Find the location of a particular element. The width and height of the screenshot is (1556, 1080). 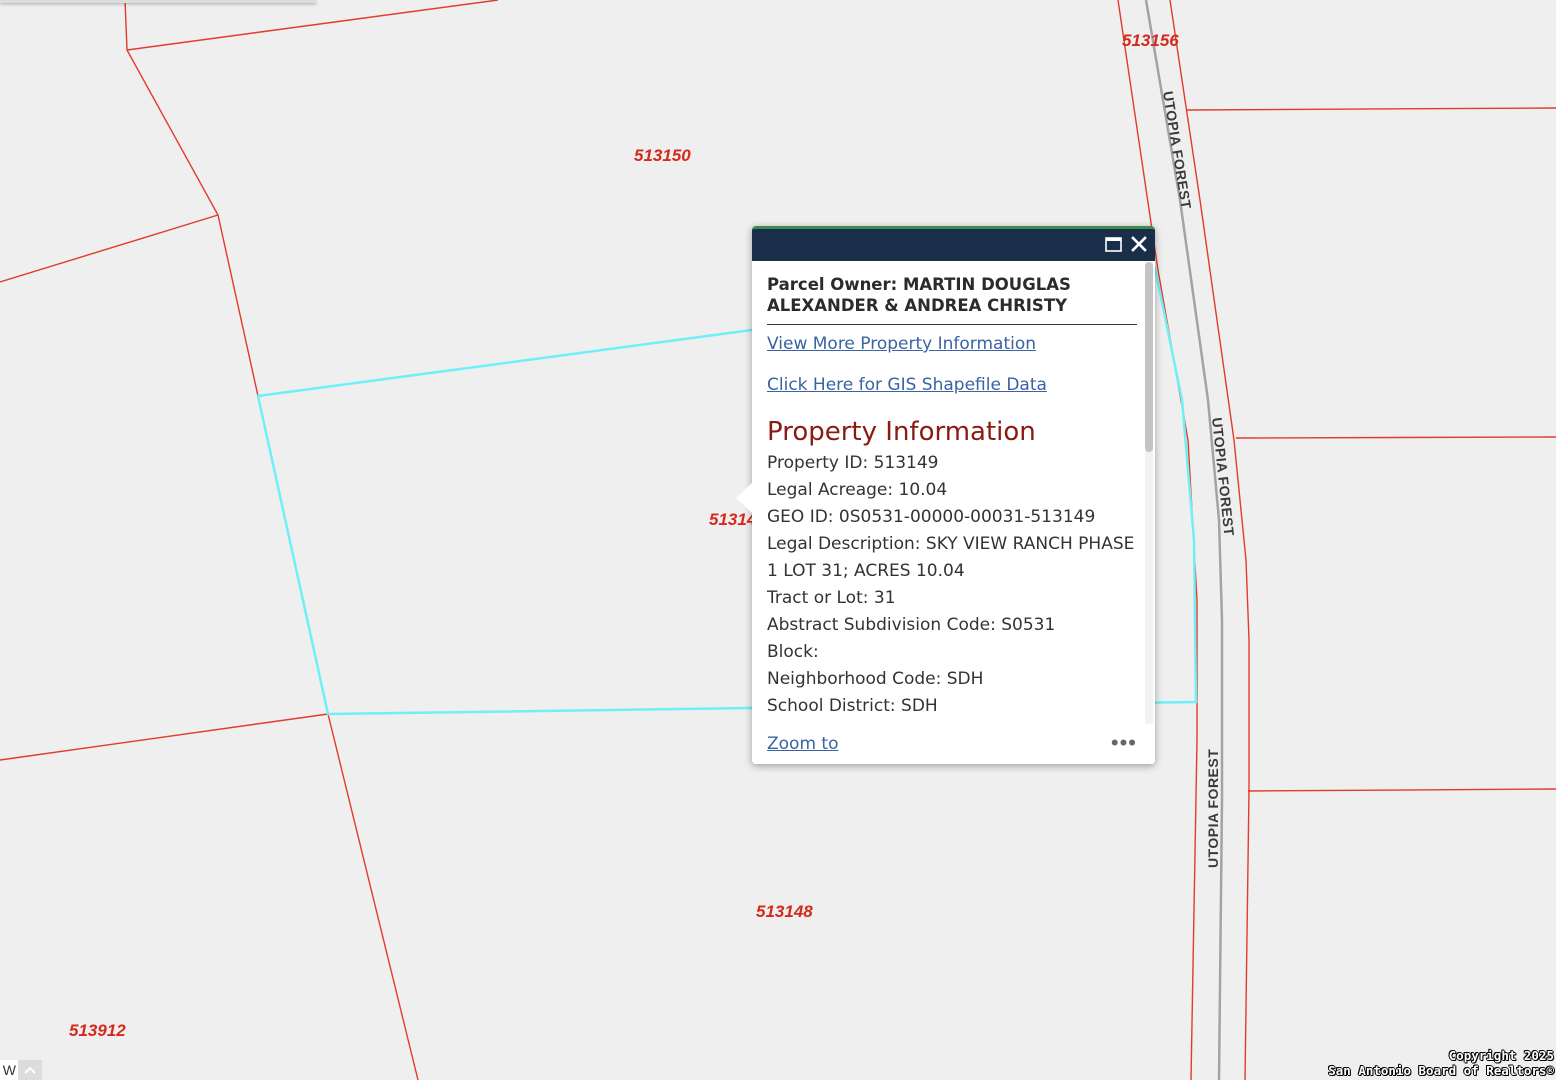

field-geo-id: GEO ID: 0S0531-00000-00031-513149 is located at coordinates (931, 517).